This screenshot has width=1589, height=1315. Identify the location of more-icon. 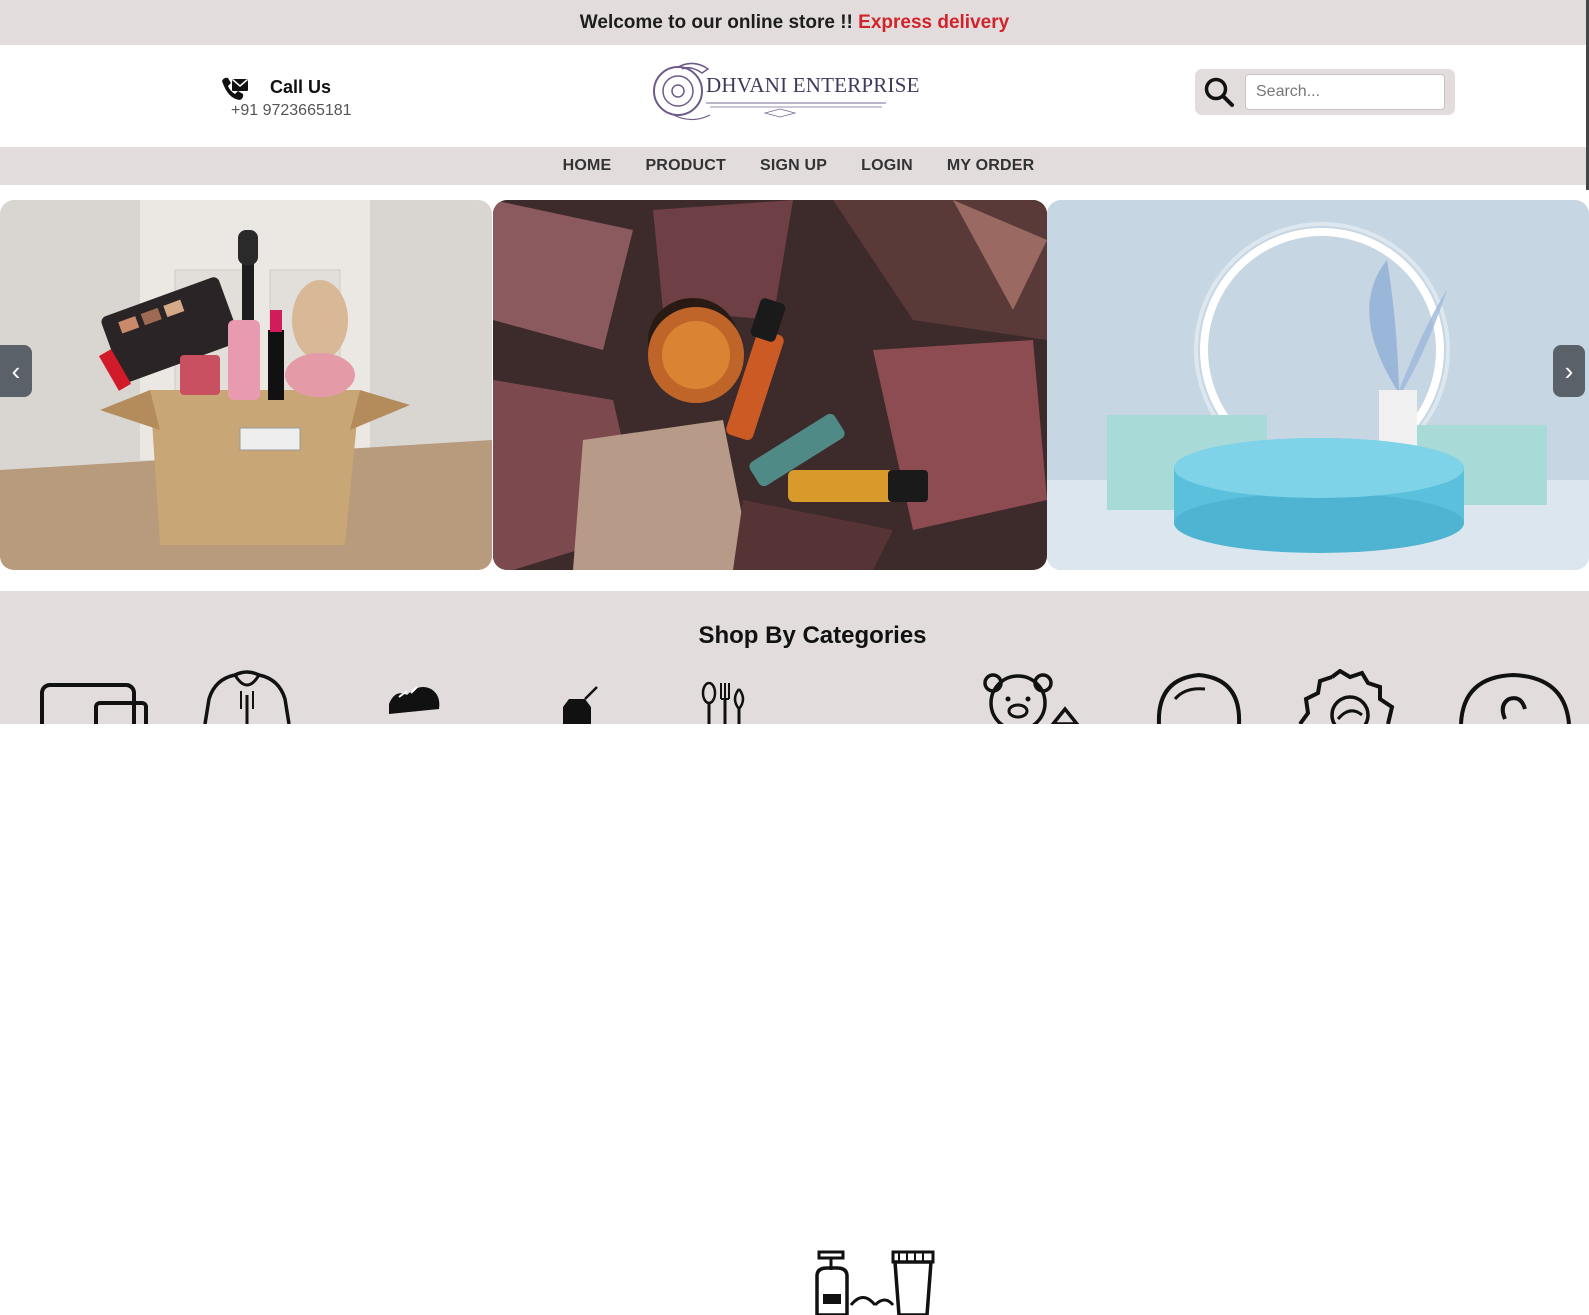
(1515, 698).